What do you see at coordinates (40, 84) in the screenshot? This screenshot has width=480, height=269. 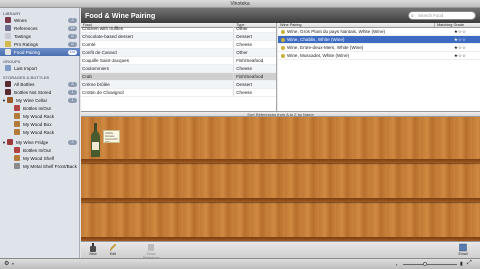 I see `sidebar-item-all-bottles: All Bottles 5` at bounding box center [40, 84].